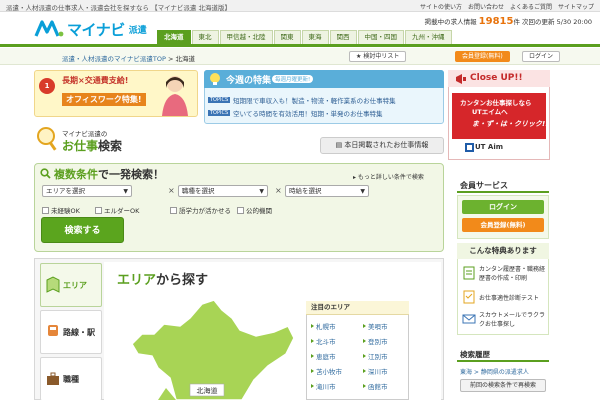  I want to click on perk-label: カンタン履歴書・職務経歴書の作成・印刷, so click(512, 274).